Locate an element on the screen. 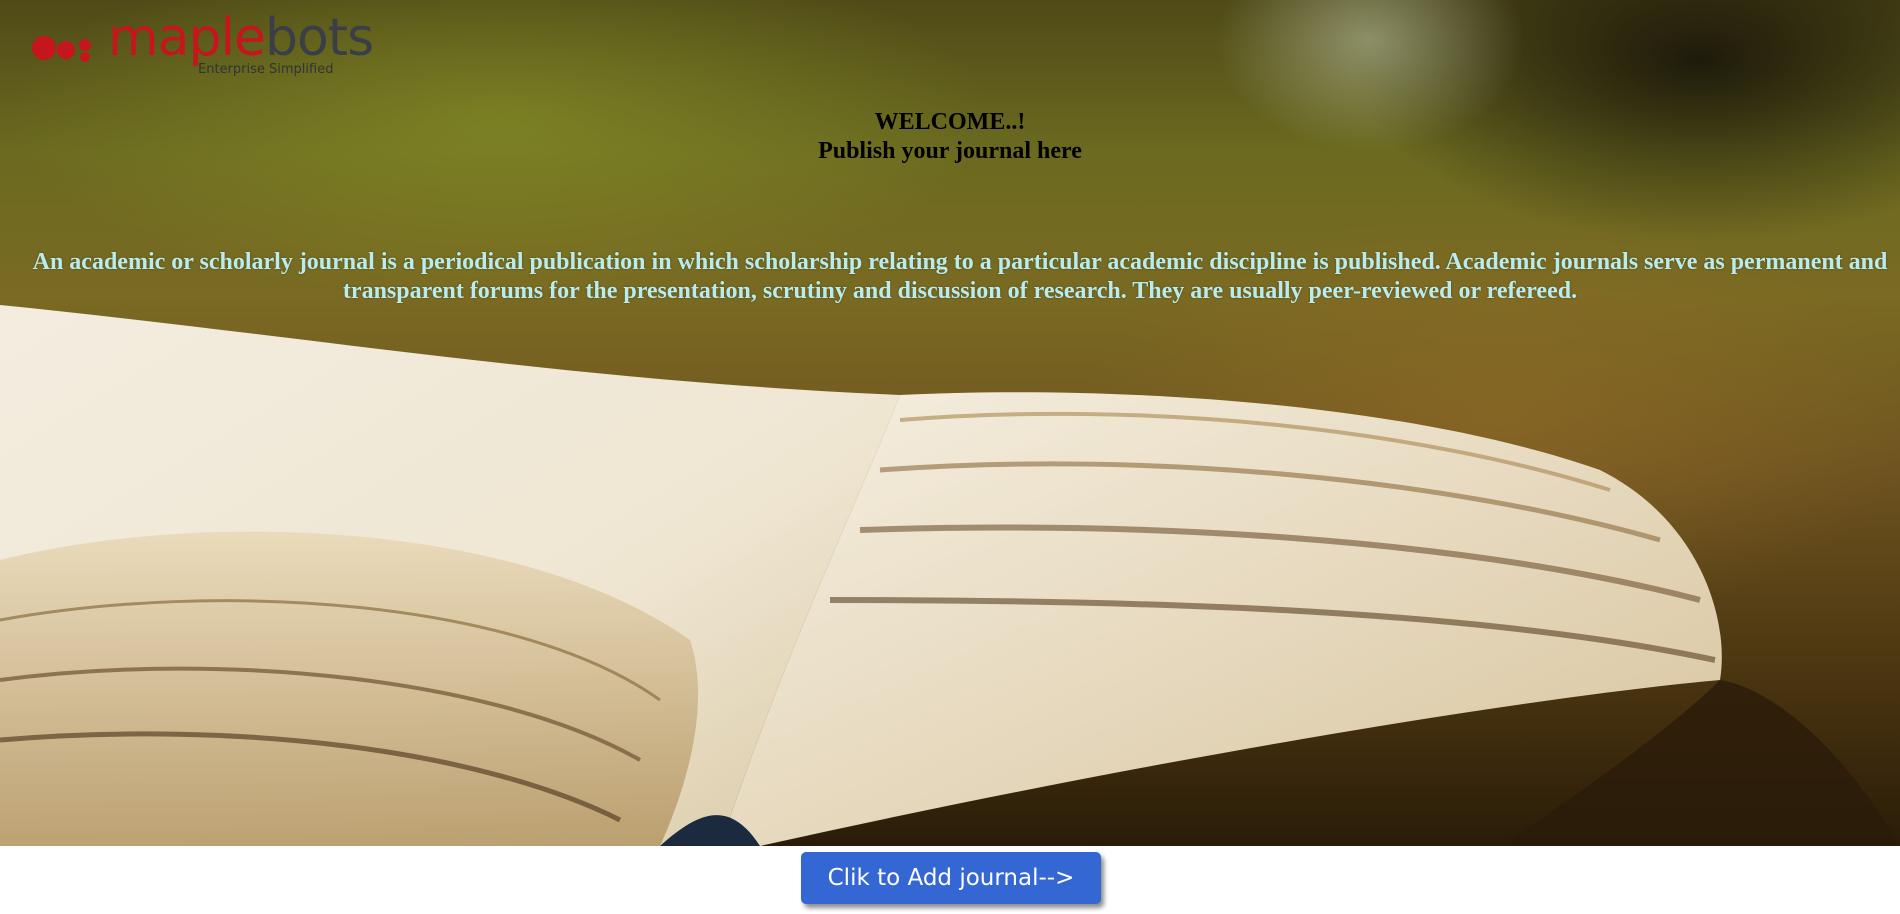 The height and width of the screenshot is (914, 1900). welcome-line: WELCOME..! is located at coordinates (950, 122).